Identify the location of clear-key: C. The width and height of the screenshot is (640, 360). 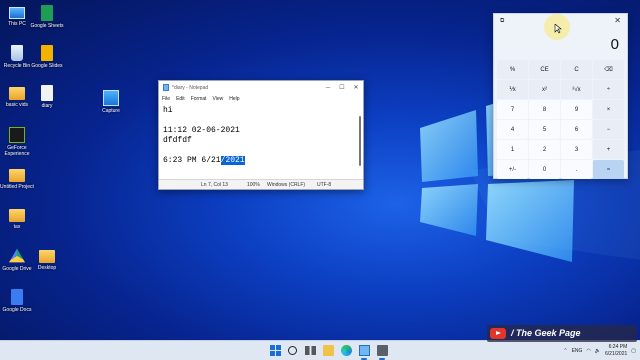
(576, 69).